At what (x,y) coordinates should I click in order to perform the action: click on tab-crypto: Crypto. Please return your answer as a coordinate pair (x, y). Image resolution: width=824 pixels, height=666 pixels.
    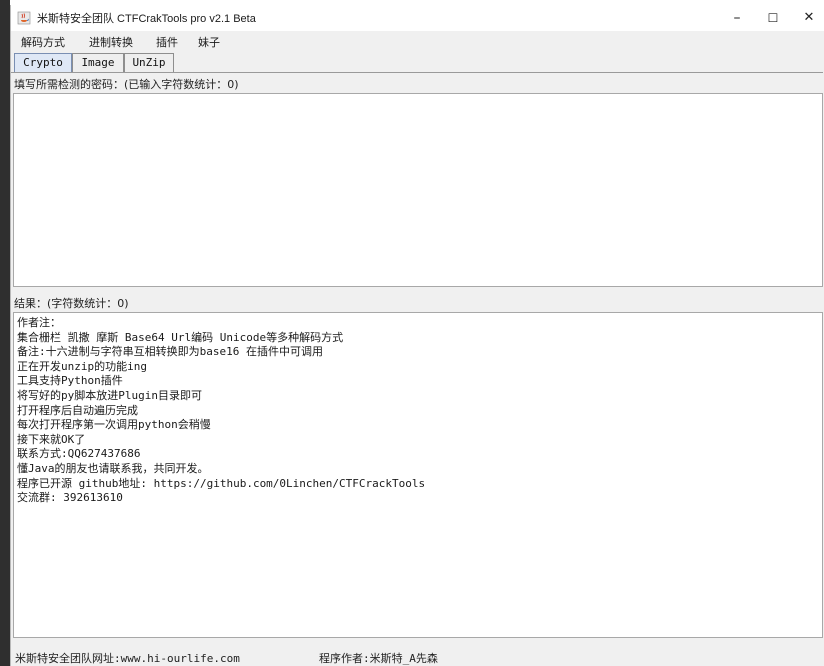
    Looking at the image, I should click on (43, 62).